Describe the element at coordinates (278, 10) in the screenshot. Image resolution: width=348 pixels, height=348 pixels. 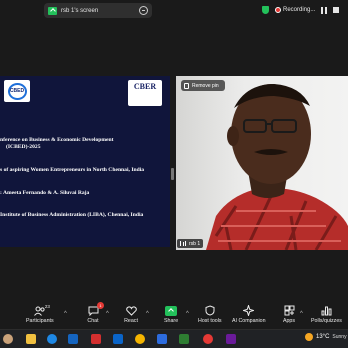
I see `record-dot-icon` at that location.